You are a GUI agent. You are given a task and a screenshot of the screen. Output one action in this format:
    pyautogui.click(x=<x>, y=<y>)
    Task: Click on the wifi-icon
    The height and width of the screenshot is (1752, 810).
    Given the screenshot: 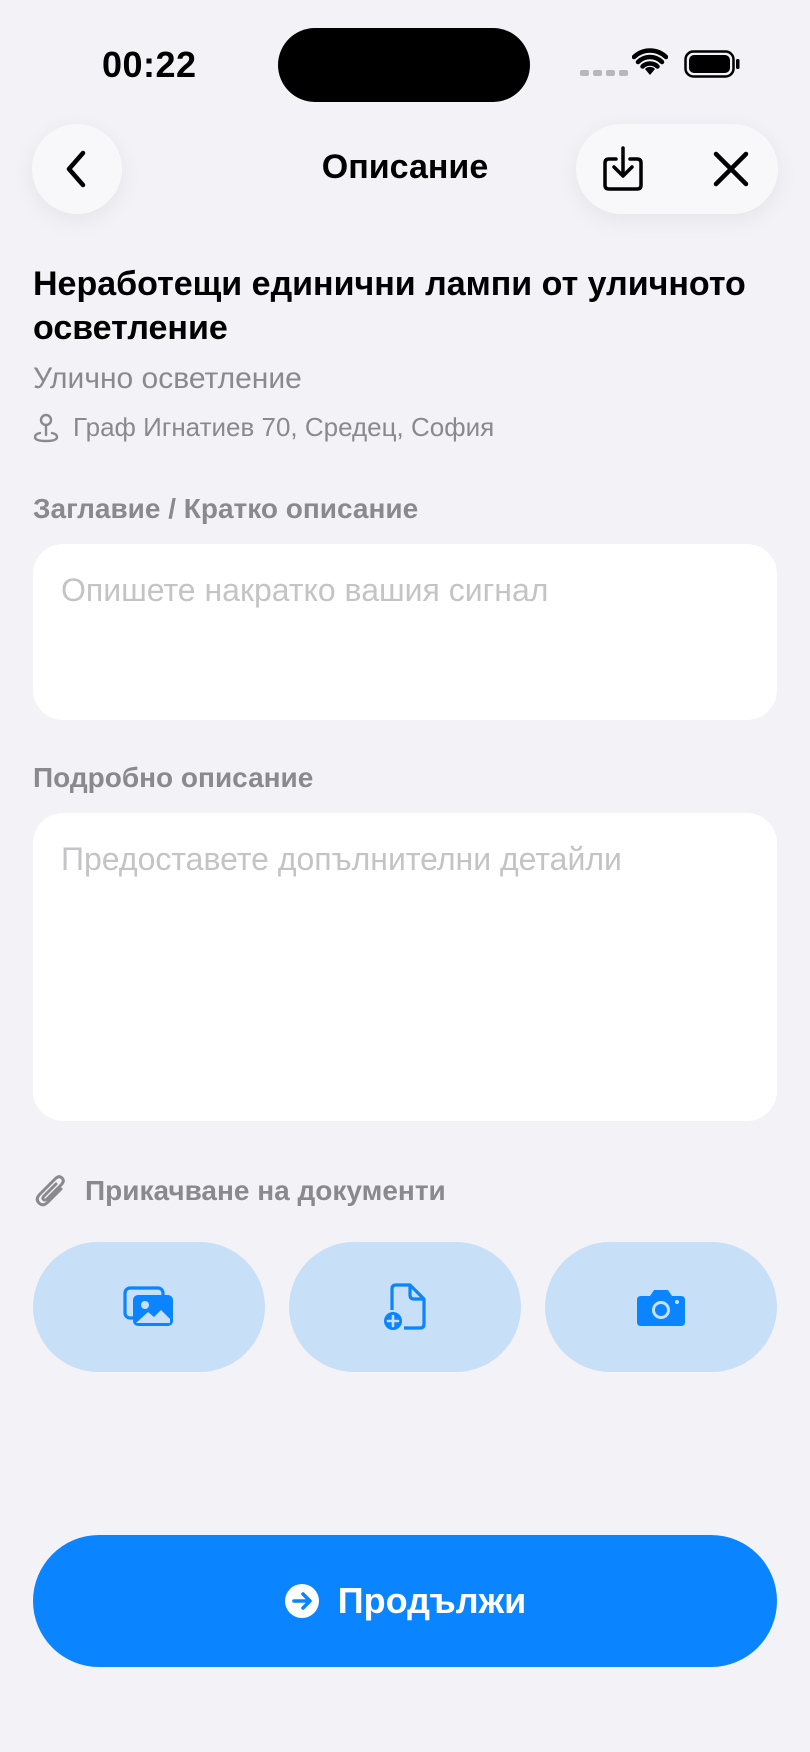 What is the action you would take?
    pyautogui.click(x=650, y=61)
    